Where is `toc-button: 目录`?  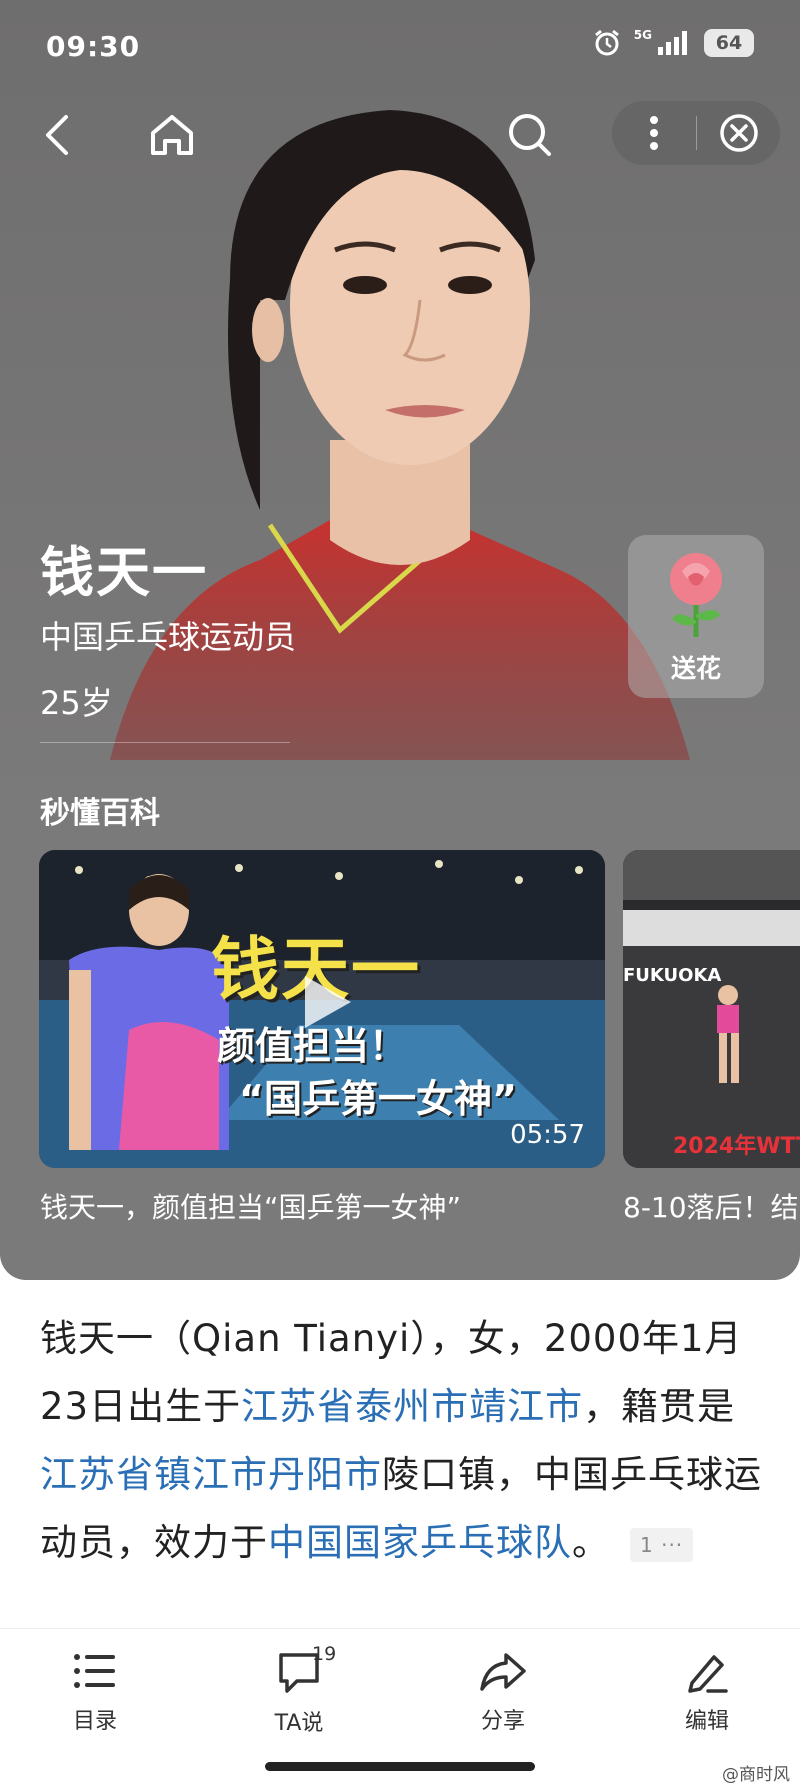 toc-button: 目录 is located at coordinates (95, 1692).